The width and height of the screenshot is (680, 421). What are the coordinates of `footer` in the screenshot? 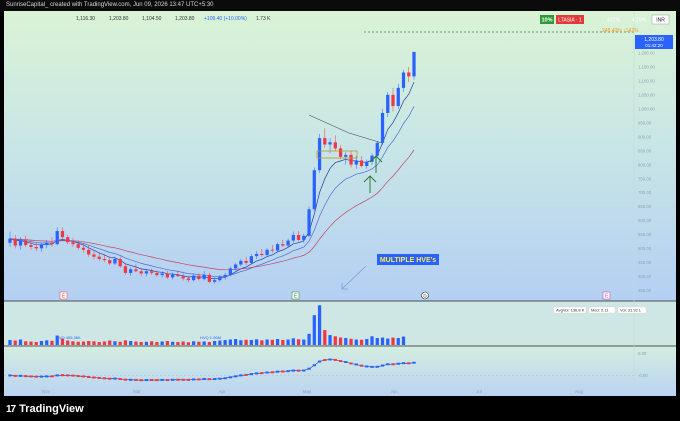 It's located at (340, 408).